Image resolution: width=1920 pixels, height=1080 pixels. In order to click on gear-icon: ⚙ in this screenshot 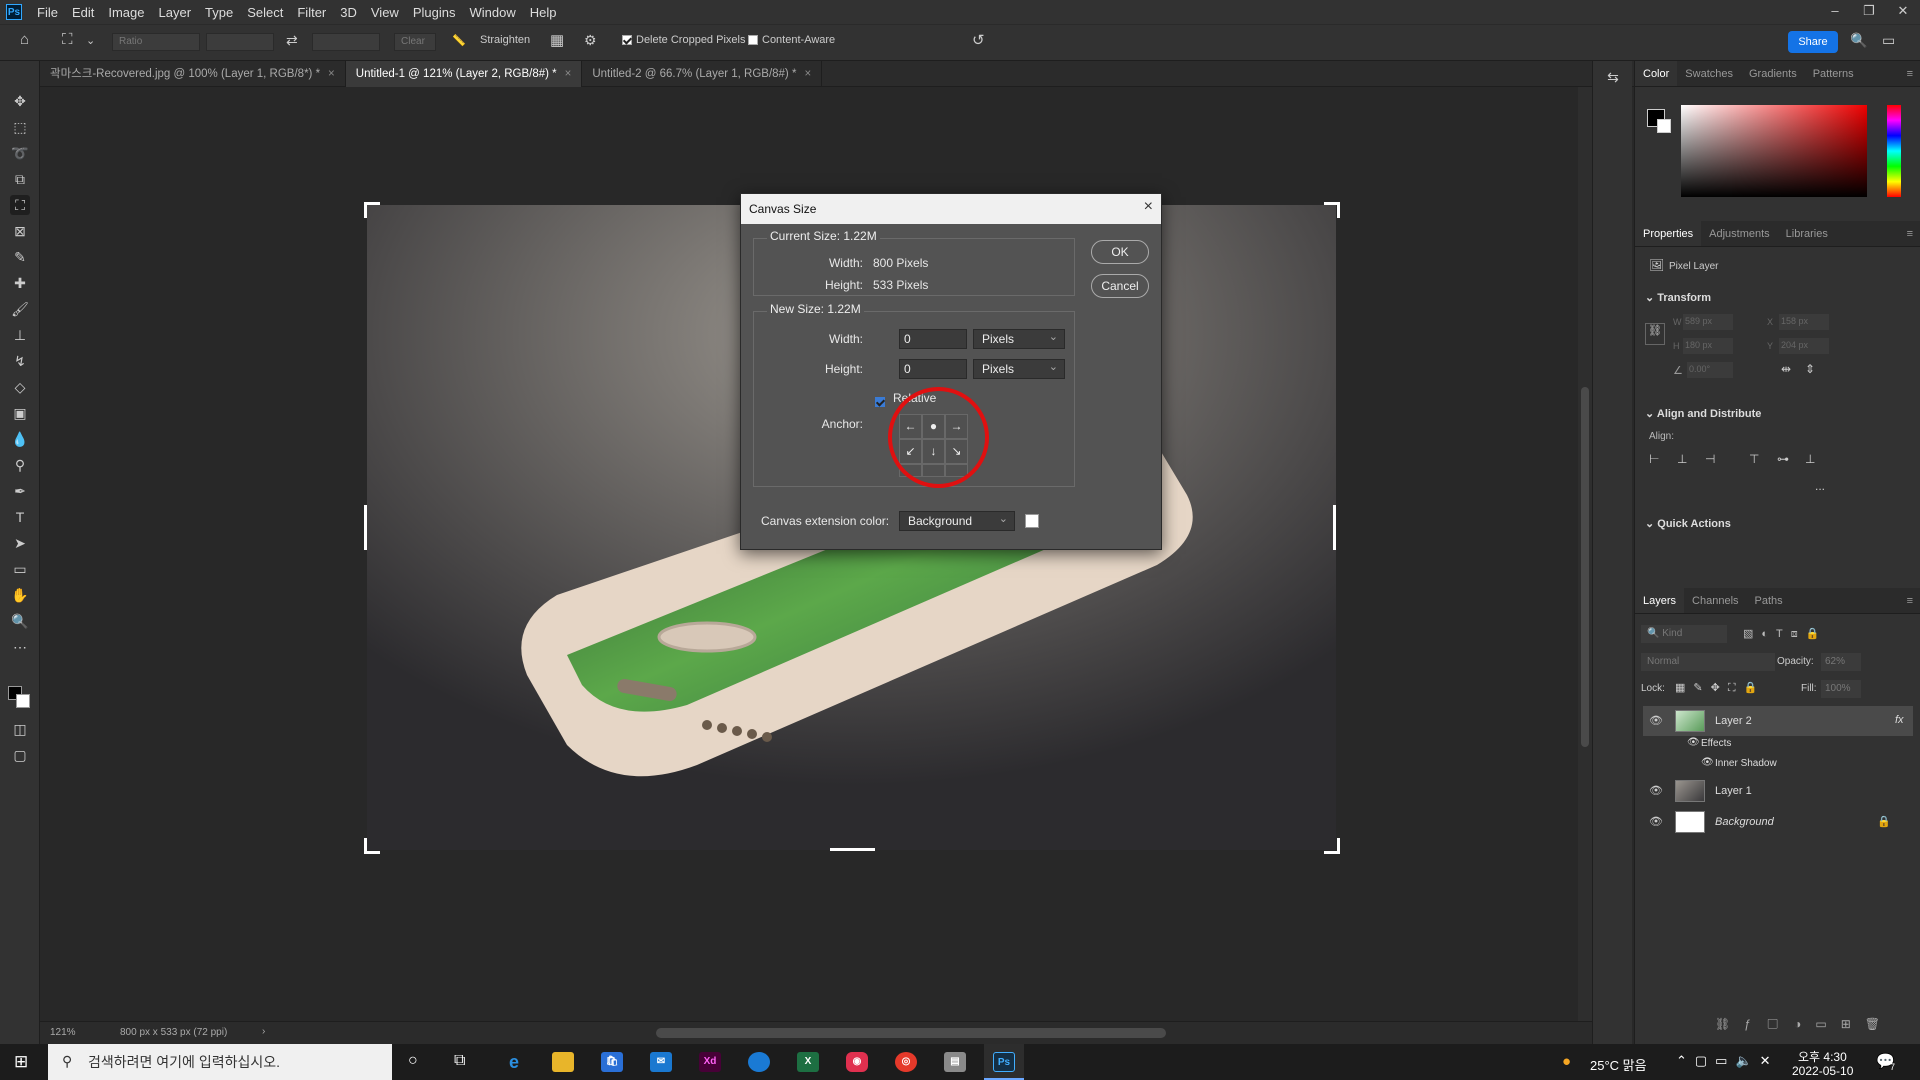, I will do `click(590, 40)`.